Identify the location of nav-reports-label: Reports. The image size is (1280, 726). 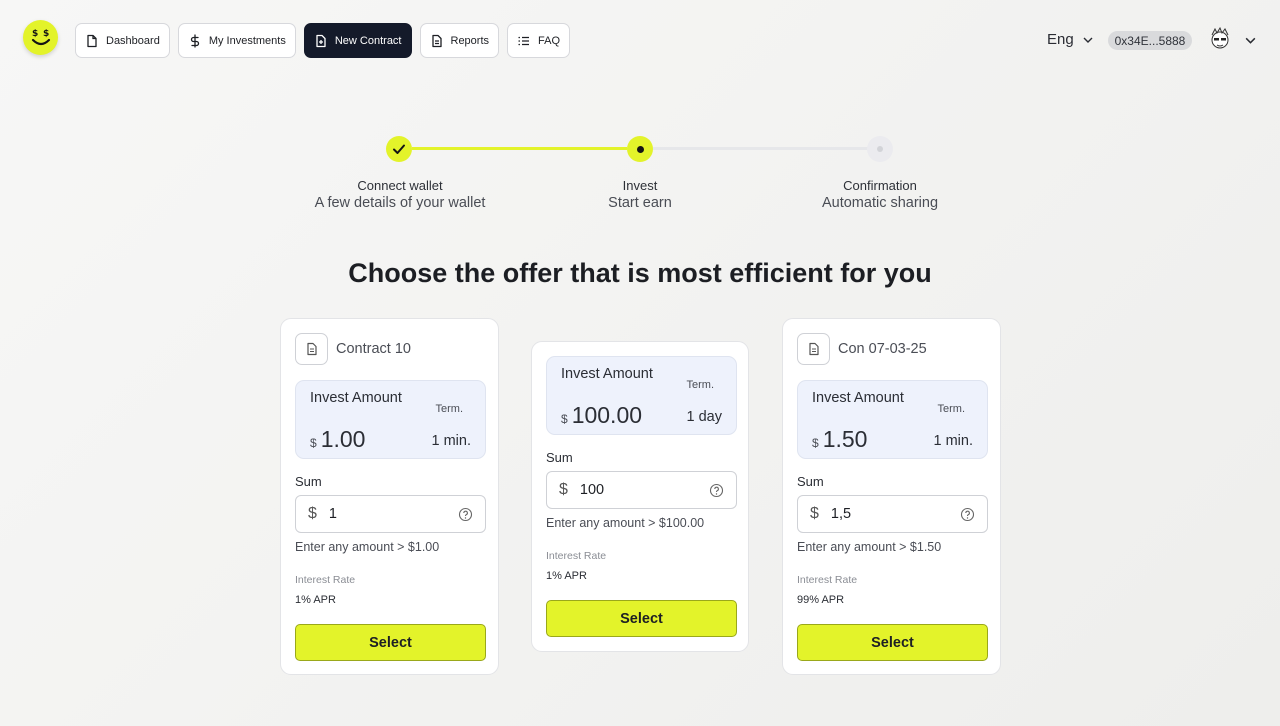
(470, 40).